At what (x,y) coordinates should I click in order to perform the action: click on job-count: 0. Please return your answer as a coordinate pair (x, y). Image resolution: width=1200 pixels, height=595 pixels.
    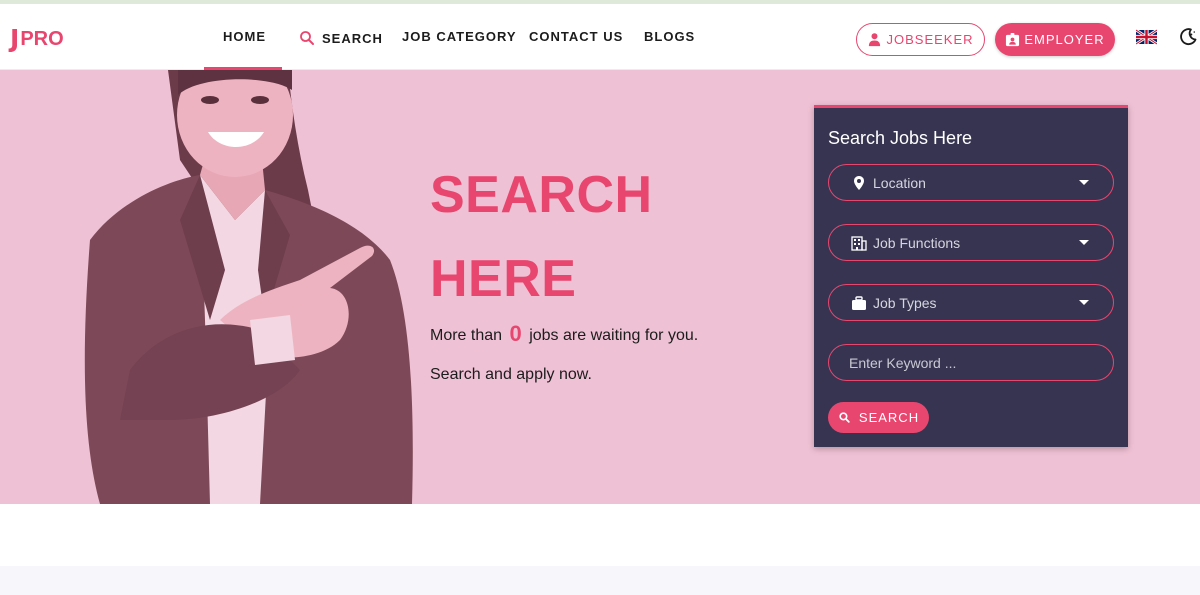
    Looking at the image, I should click on (515, 333).